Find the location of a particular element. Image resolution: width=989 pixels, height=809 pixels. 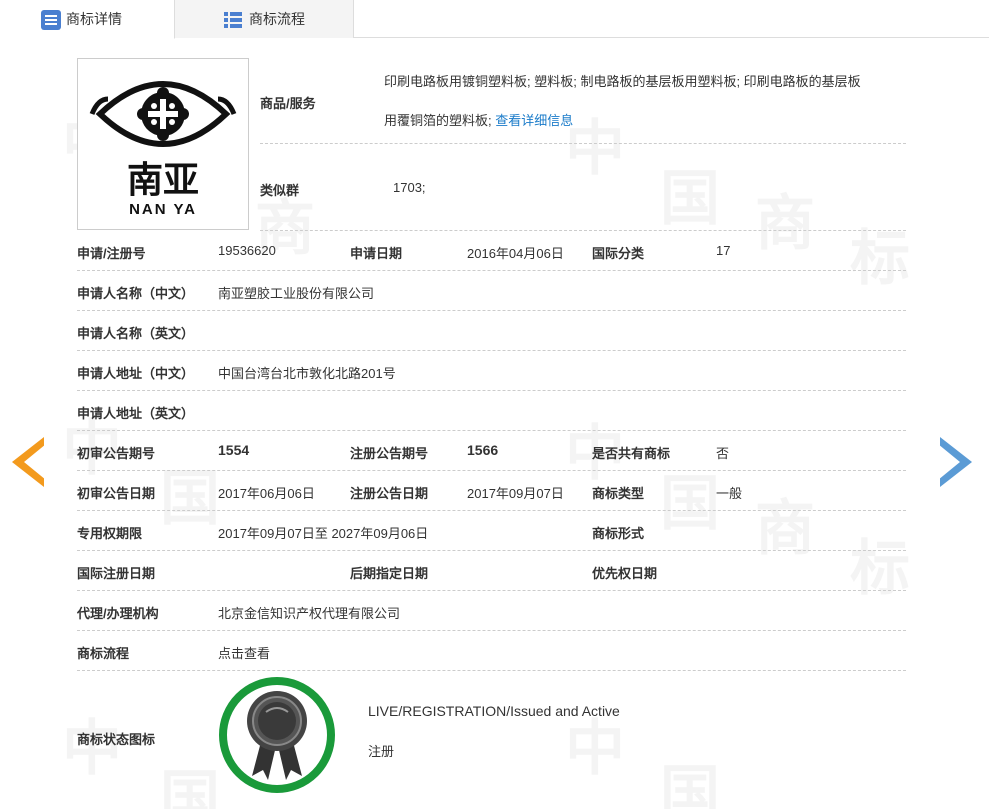

goods-services-text: 用覆铜箔的塑料板; is located at coordinates (438, 120).